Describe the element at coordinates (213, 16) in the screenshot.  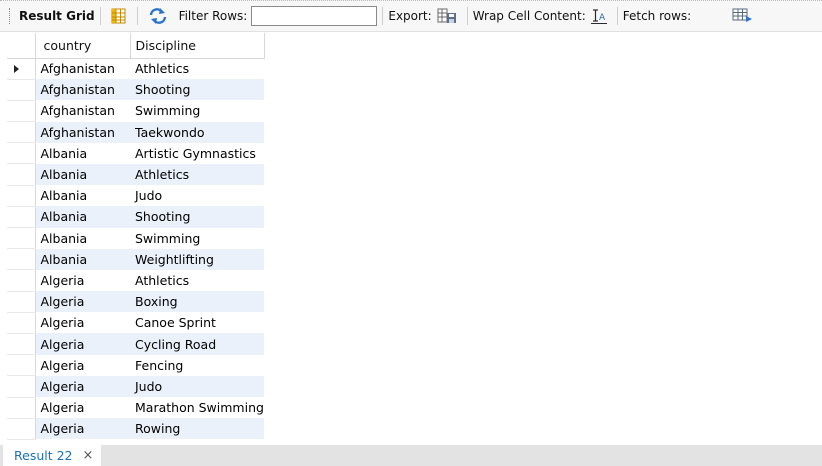
I see `filter-rows-label: Filter Rows:` at that location.